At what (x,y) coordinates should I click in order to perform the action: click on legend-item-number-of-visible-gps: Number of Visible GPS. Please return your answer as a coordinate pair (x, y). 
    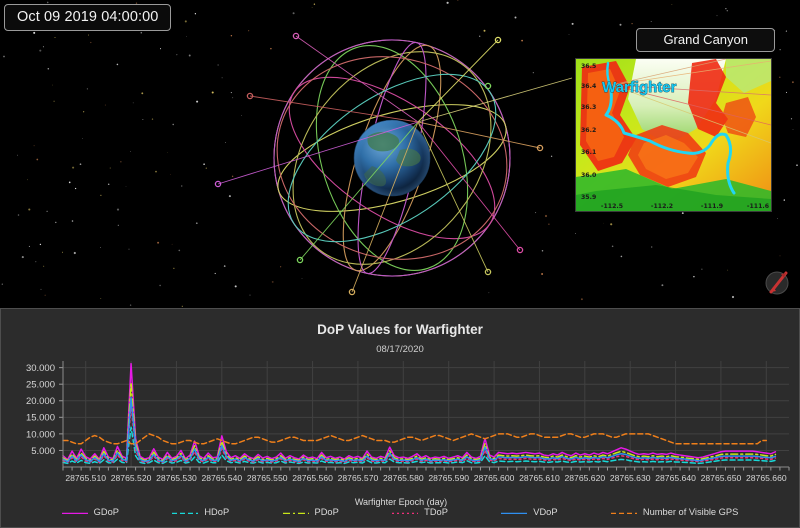
    Looking at the image, I should click on (674, 512).